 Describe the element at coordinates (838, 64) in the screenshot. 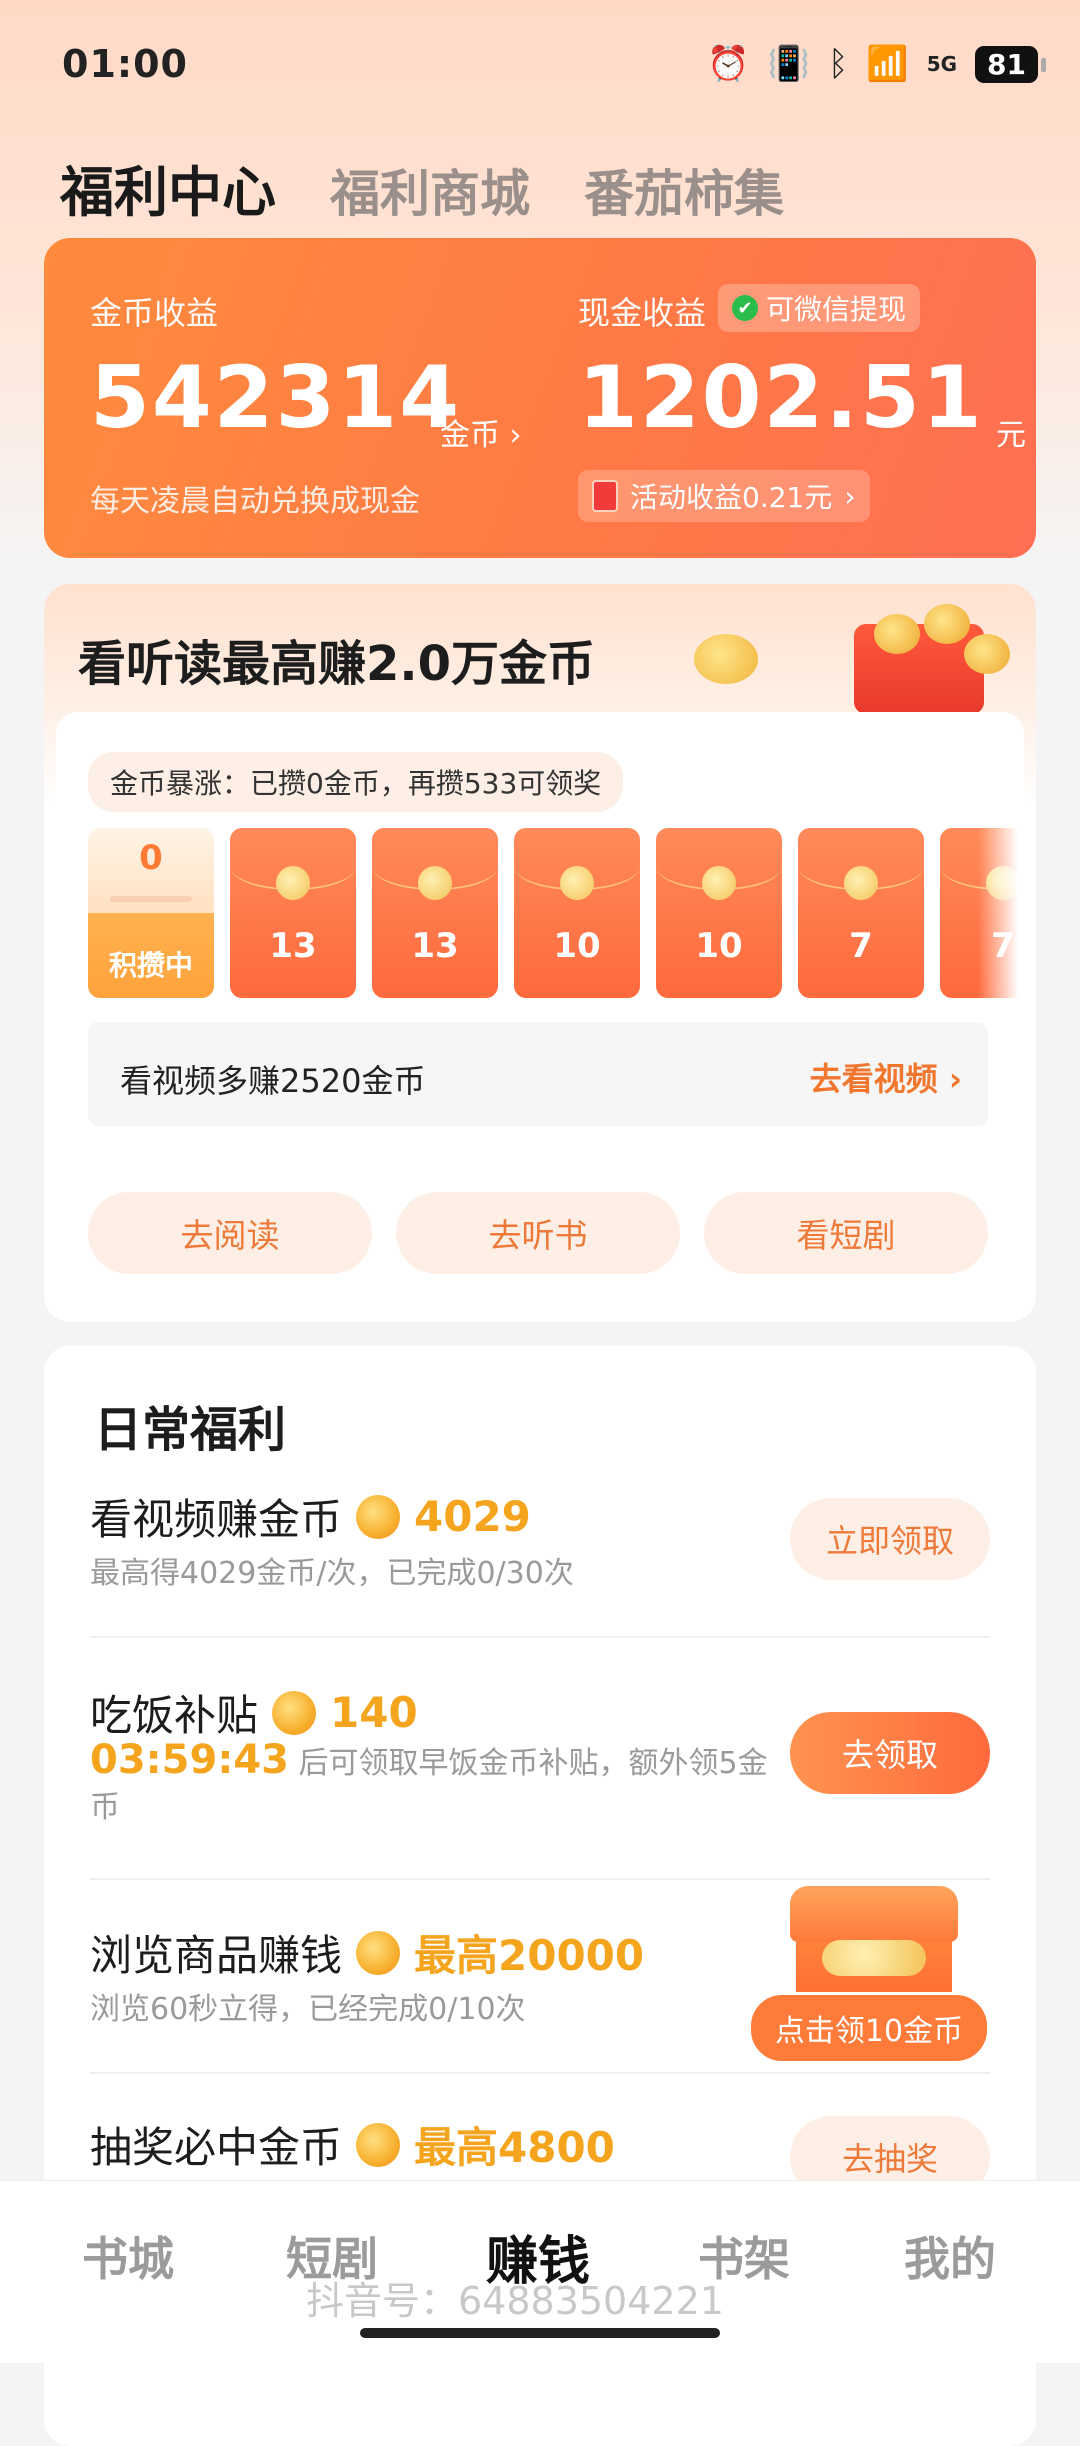

I see `bluetooth-icon: ᛒ` at that location.